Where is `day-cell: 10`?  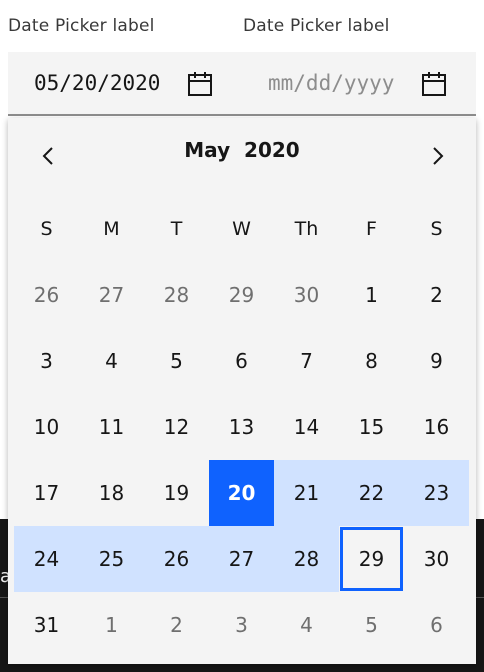 day-cell: 10 is located at coordinates (46, 427).